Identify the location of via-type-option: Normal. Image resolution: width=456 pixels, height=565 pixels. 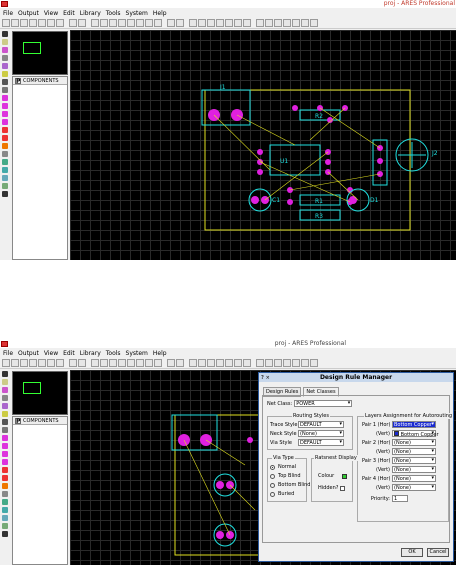
(283, 467).